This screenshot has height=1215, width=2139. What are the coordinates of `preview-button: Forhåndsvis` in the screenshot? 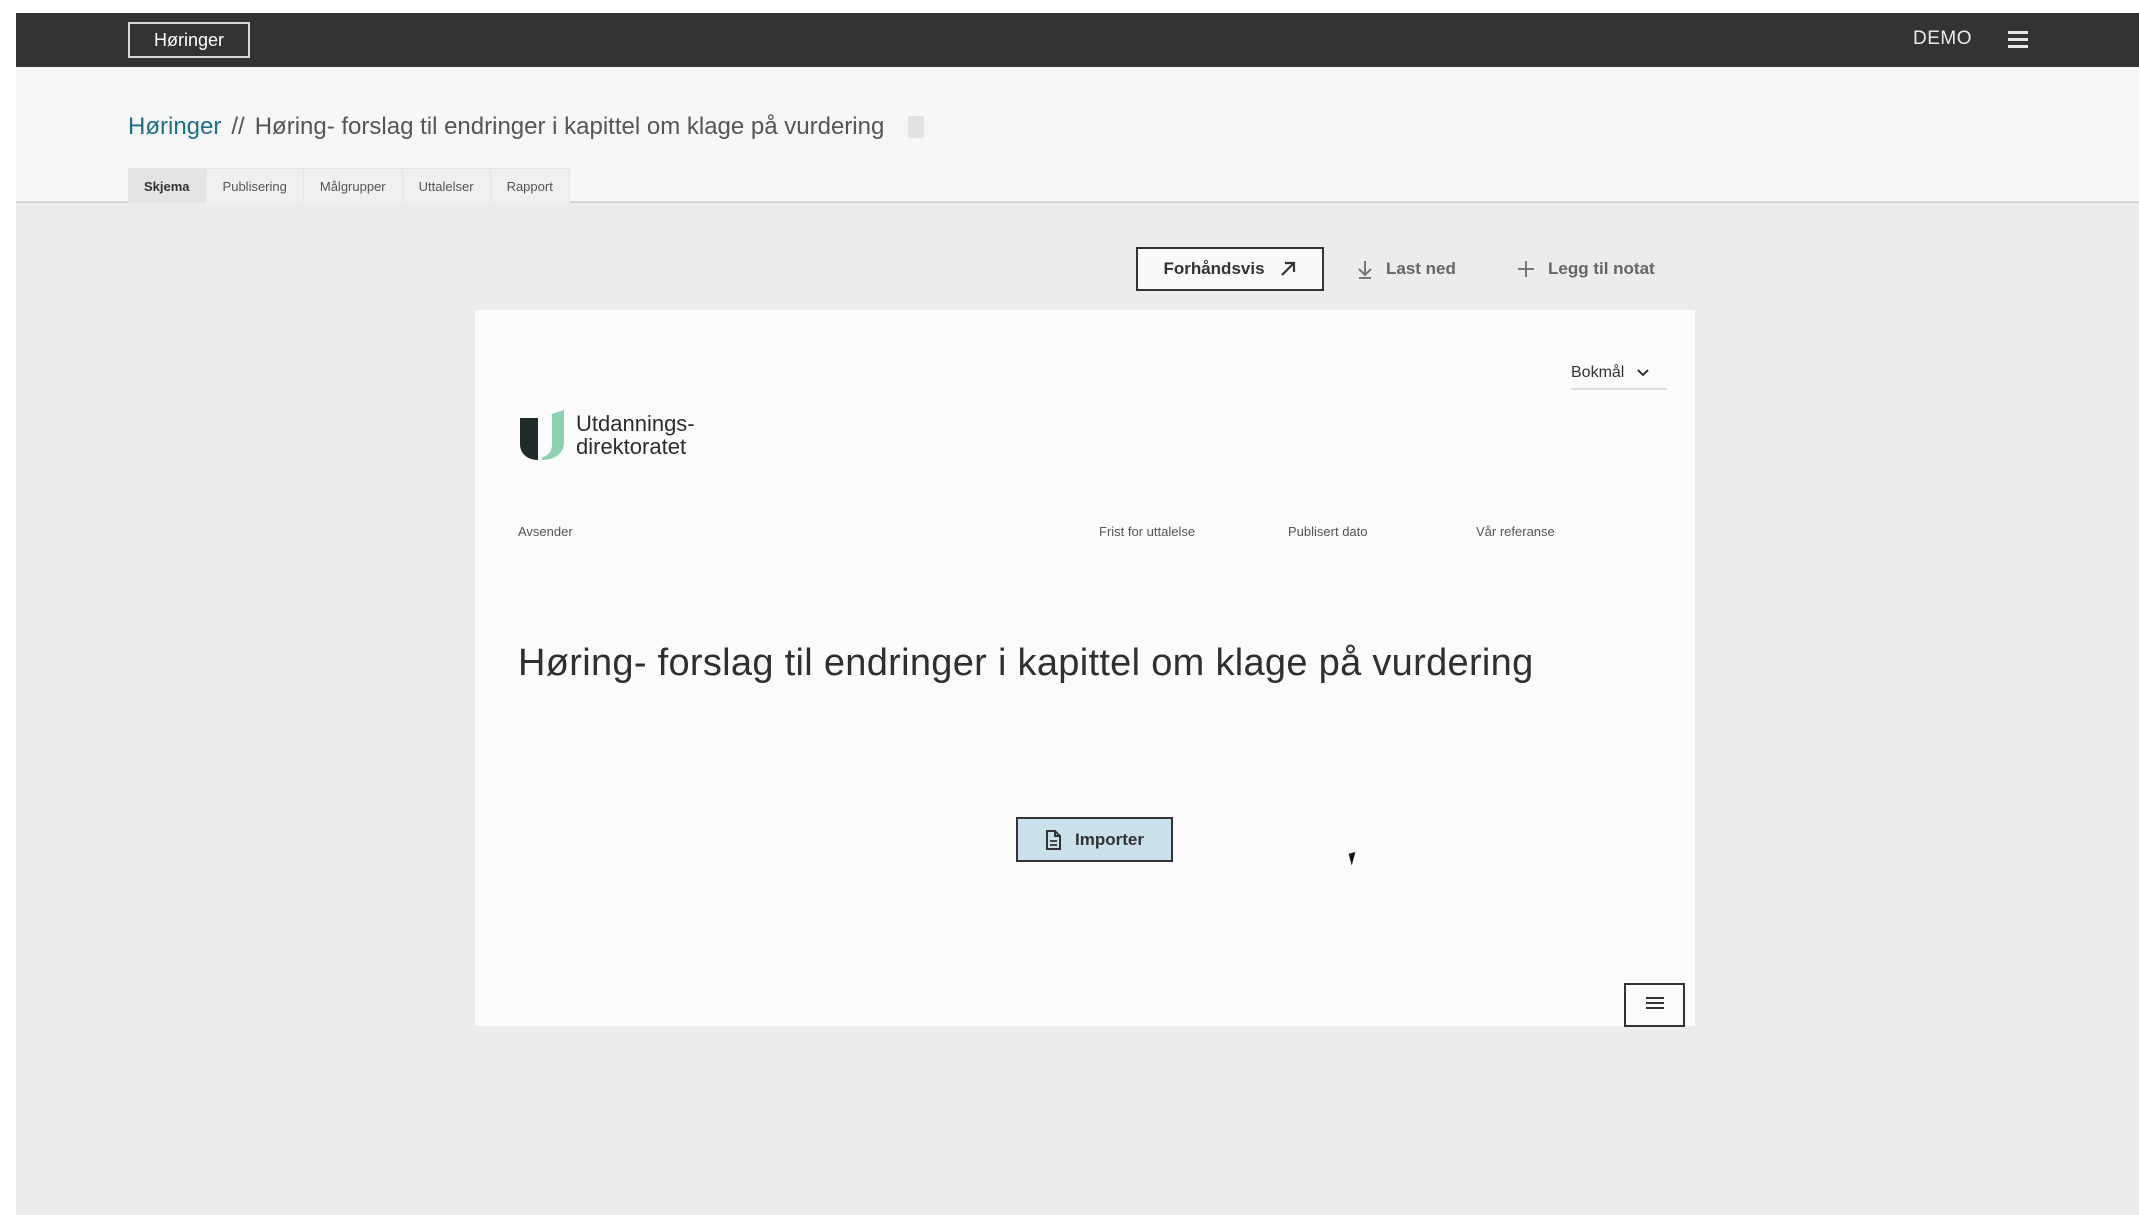 It's located at (1230, 269).